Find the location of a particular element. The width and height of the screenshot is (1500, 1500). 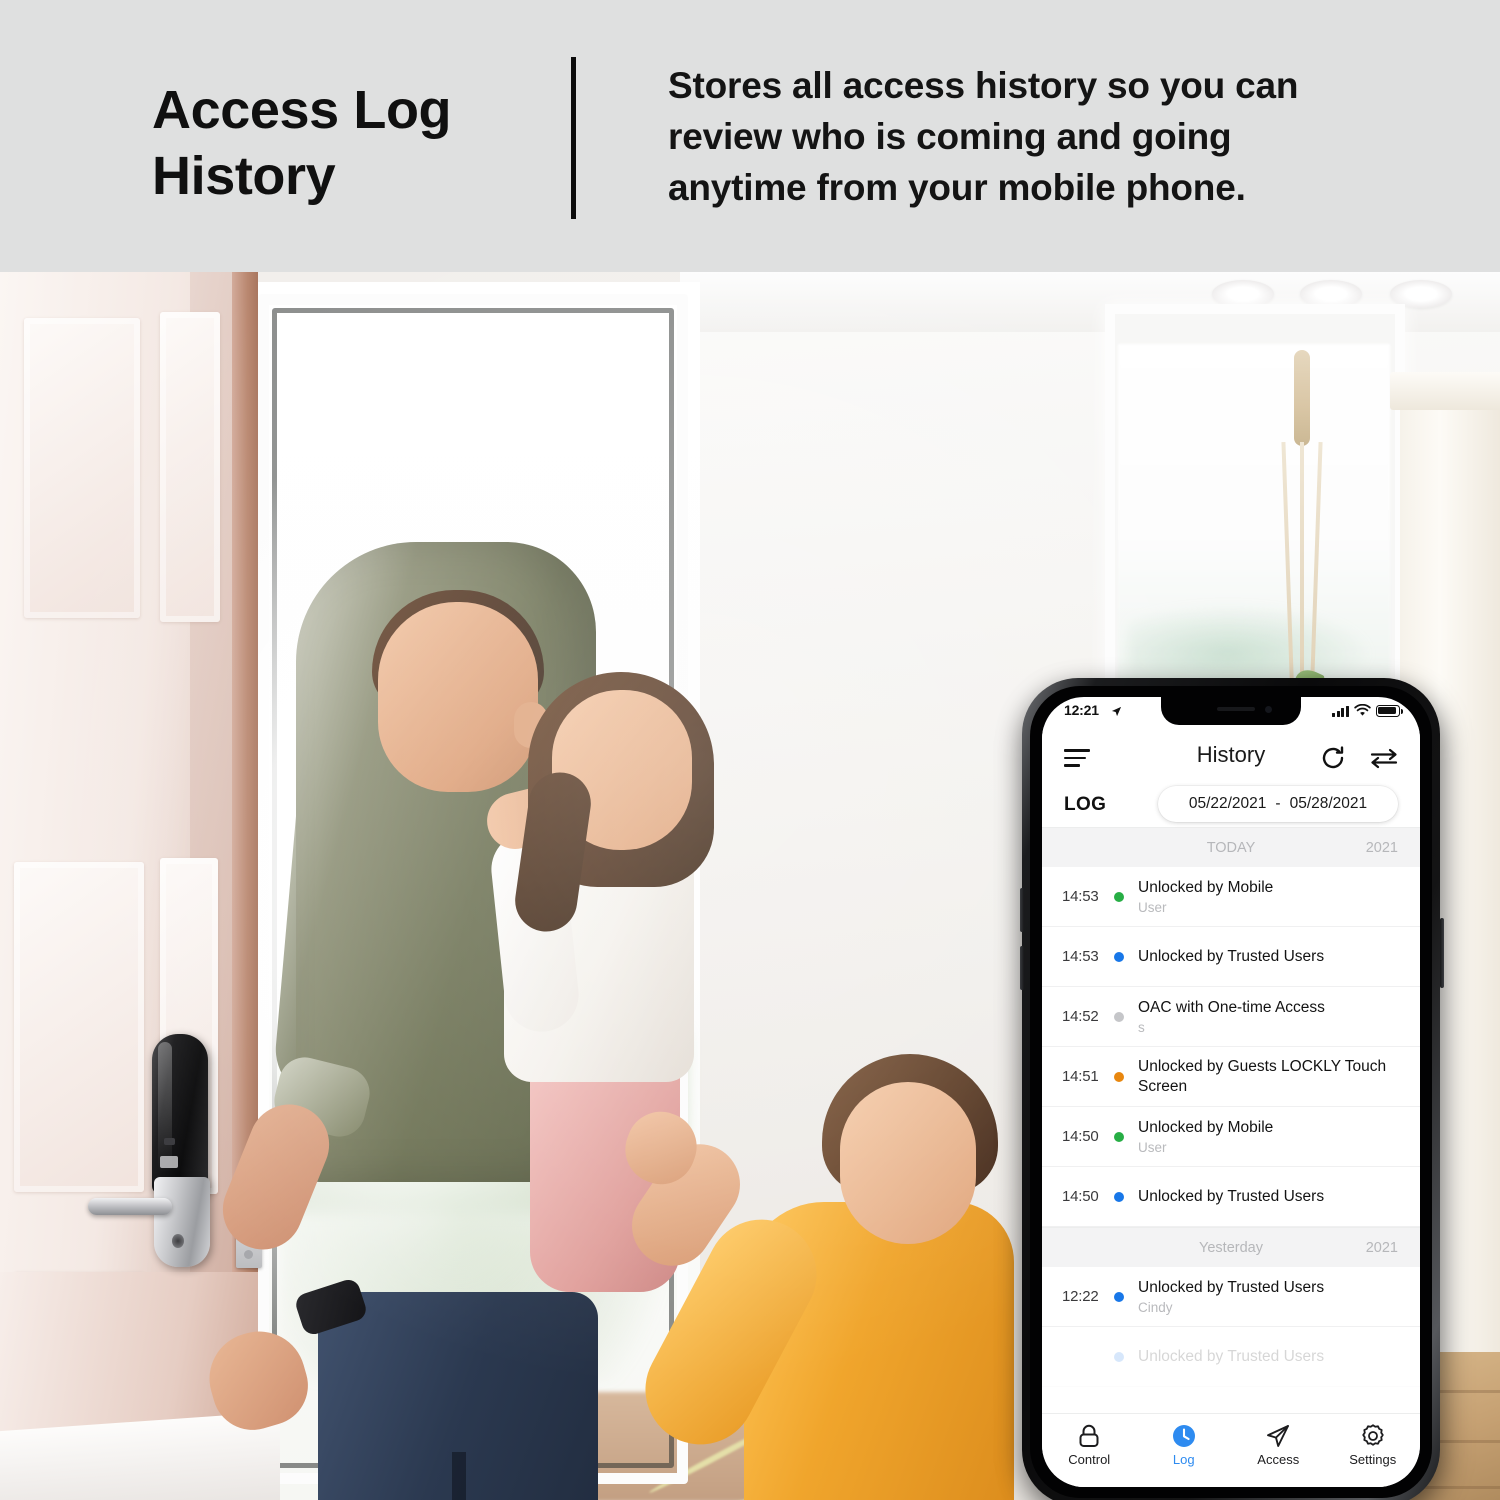

paper-plane-icon is located at coordinates (1278, 1436).